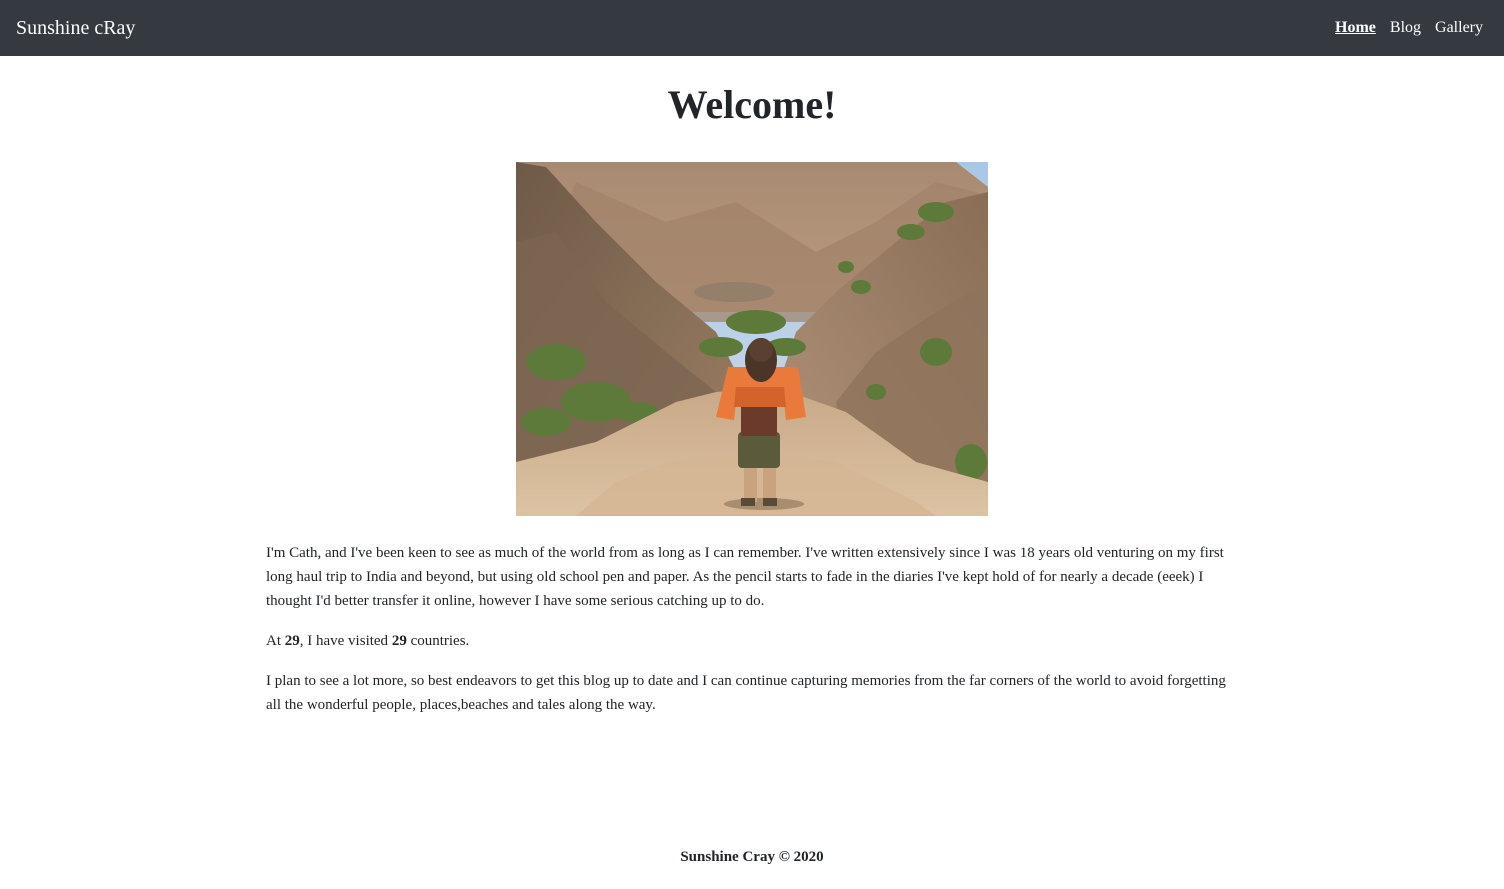 Image resolution: width=1504 pixels, height=889 pixels. I want to click on stats-prefix: At, so click(275, 641).